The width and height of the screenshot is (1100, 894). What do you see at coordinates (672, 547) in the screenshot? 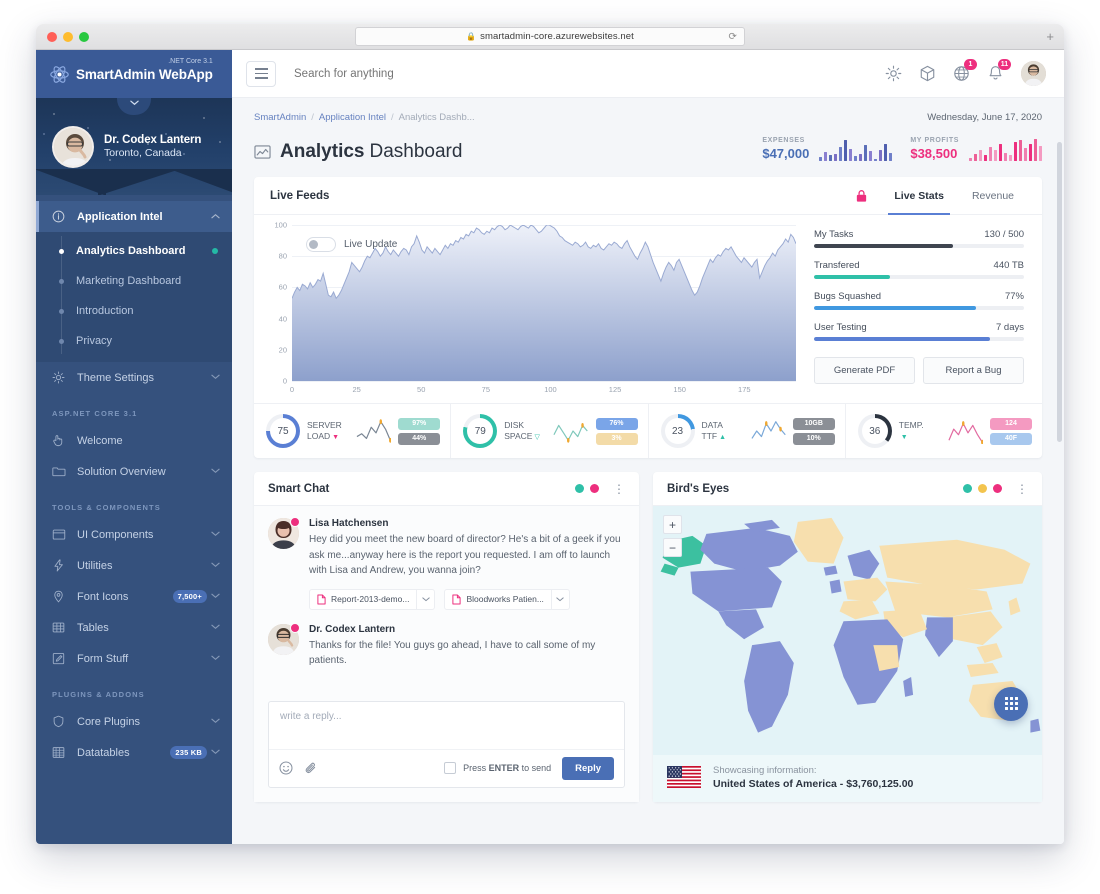
I see `map-zoom-out-button: −` at bounding box center [672, 547].